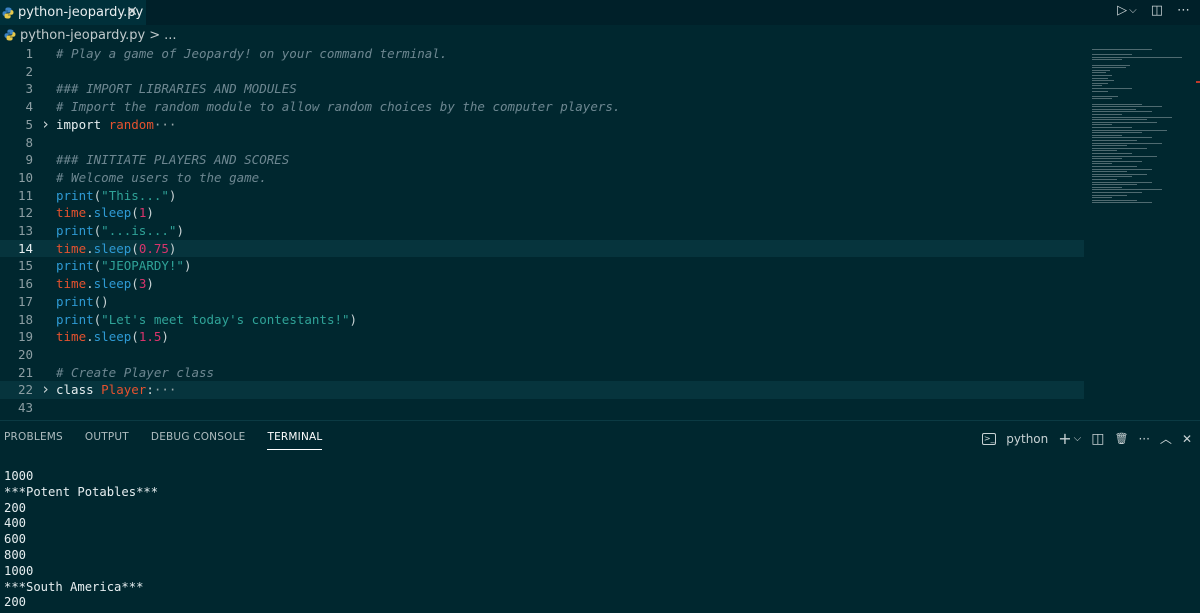  What do you see at coordinates (542, 196) in the screenshot?
I see `code-line: 11 print("This...")` at bounding box center [542, 196].